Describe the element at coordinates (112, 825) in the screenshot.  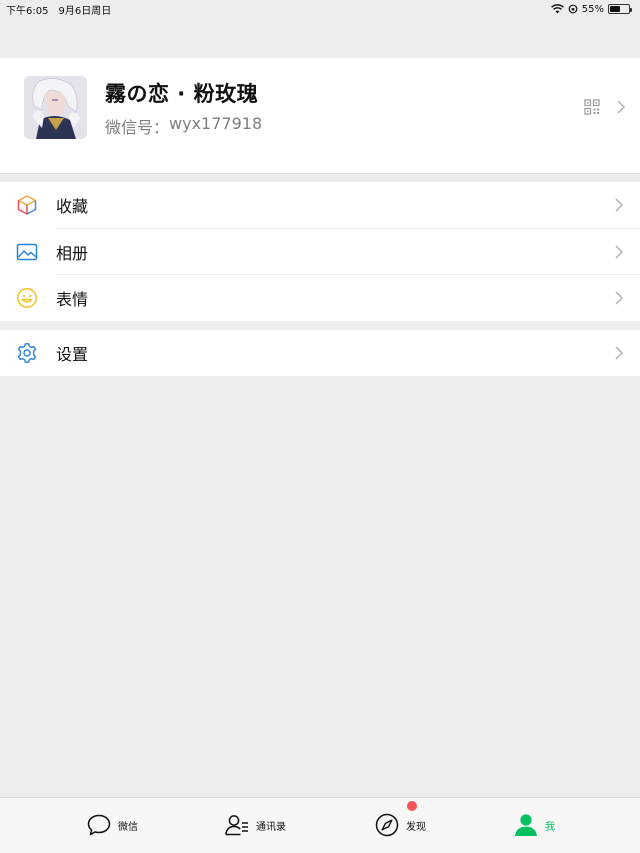
I see `tab-chats: 微信` at that location.